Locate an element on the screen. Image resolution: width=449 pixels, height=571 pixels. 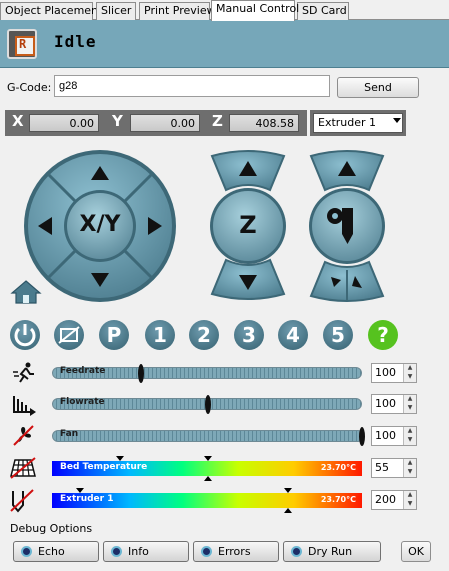
z-position: 408.58 is located at coordinates (264, 123).